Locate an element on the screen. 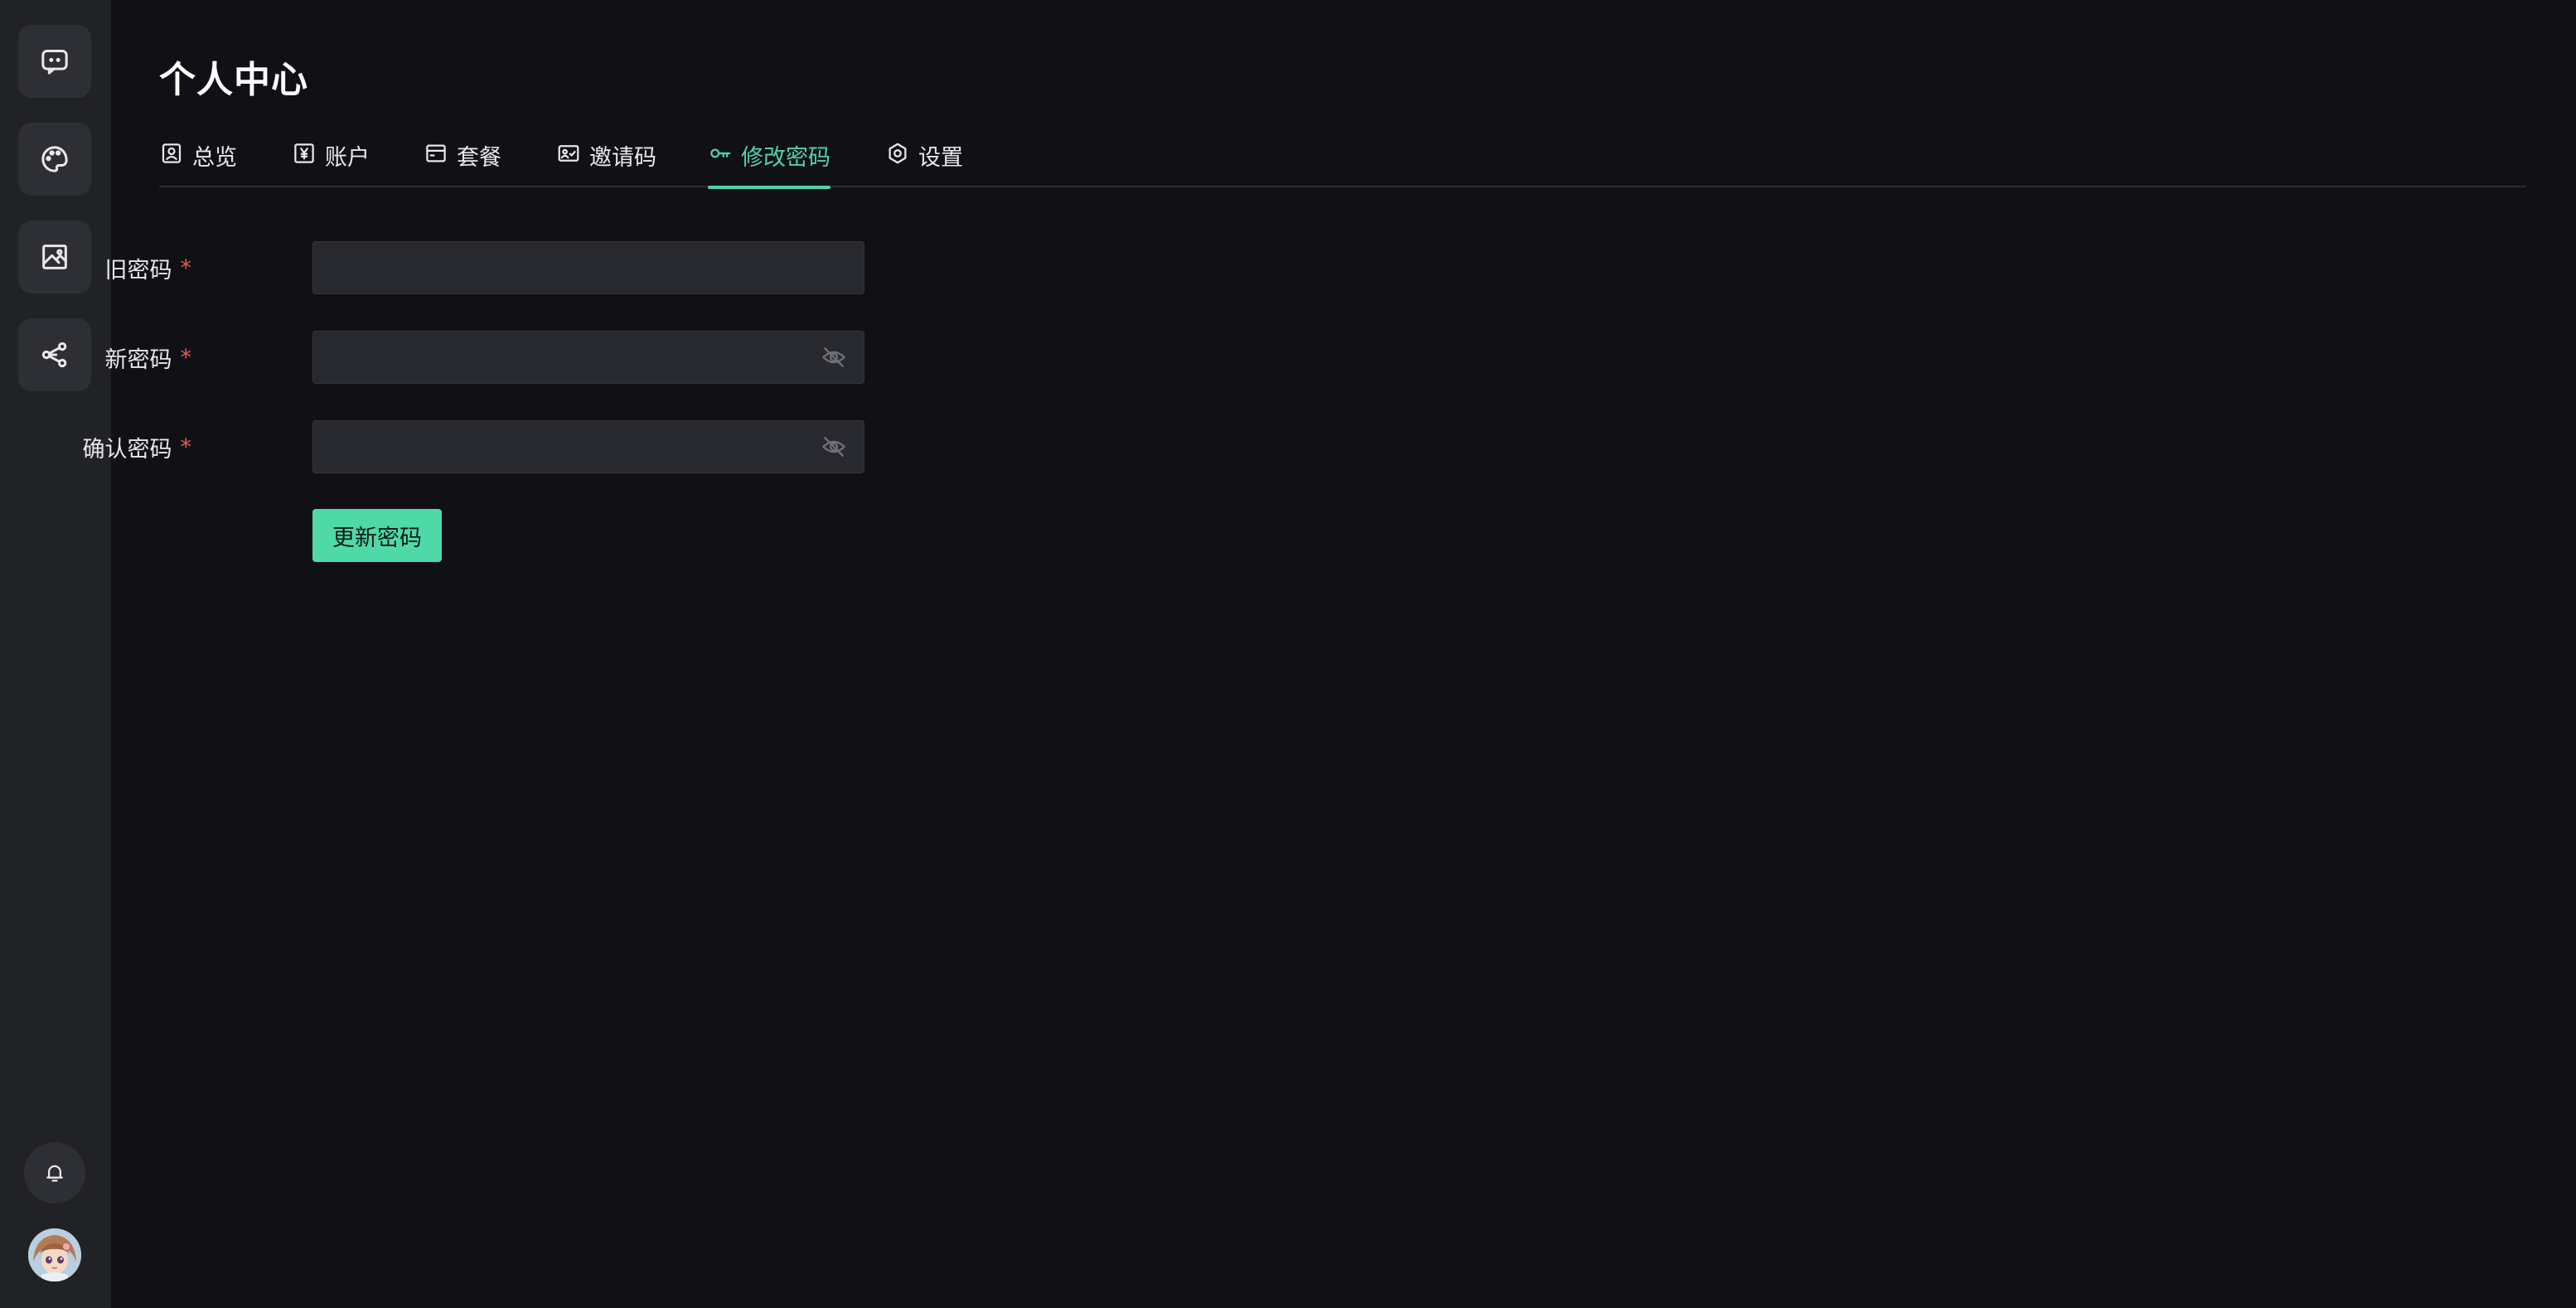  tab-label: 套餐 is located at coordinates (479, 158).